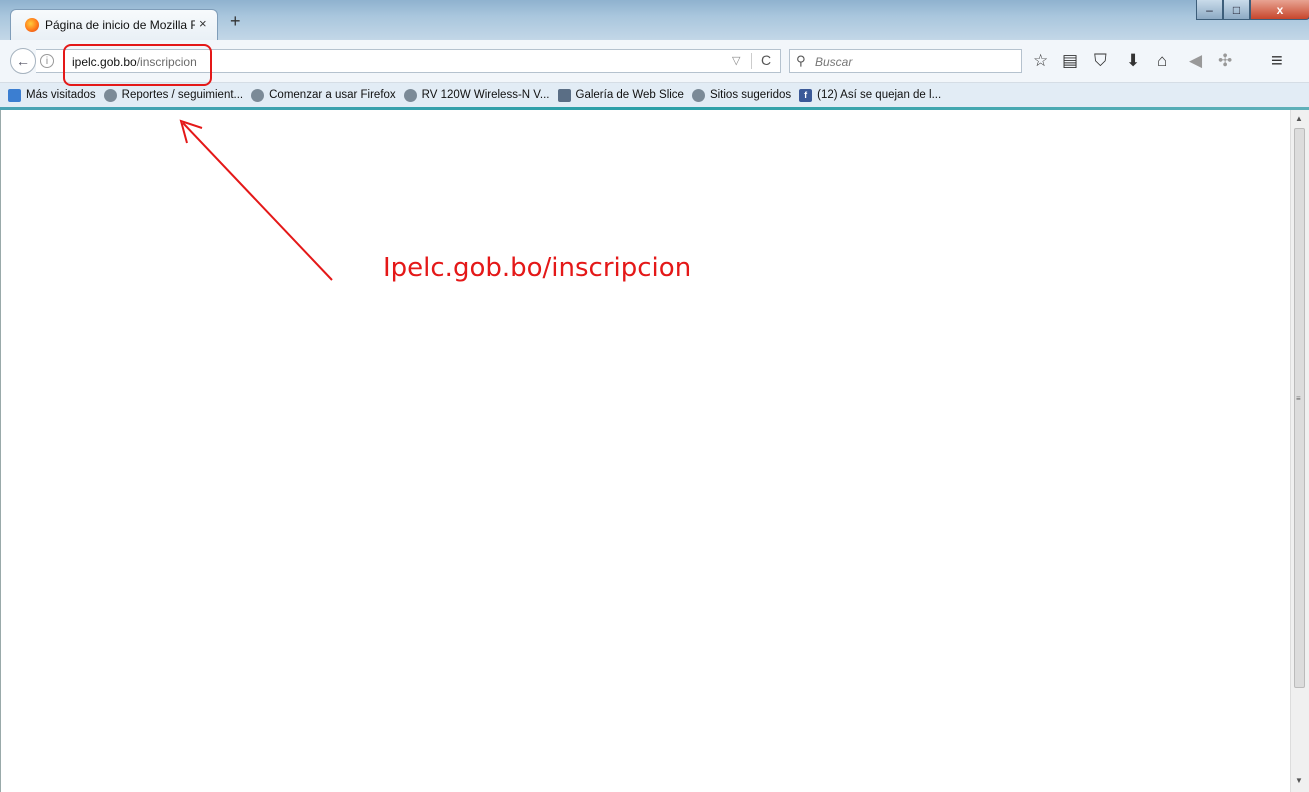 This screenshot has width=1309, height=792. What do you see at coordinates (1209, 10) in the screenshot?
I see `minimize-button: –` at bounding box center [1209, 10].